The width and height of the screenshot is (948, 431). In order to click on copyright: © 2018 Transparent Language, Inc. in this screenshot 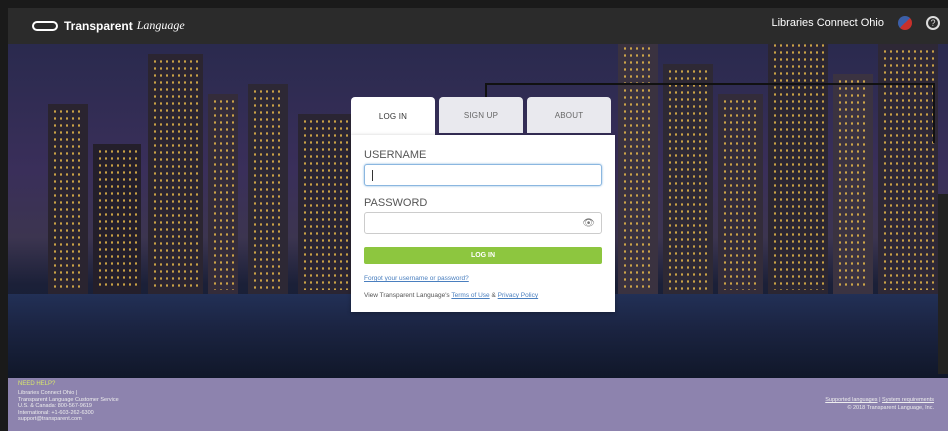, I will do `click(890, 408)`.